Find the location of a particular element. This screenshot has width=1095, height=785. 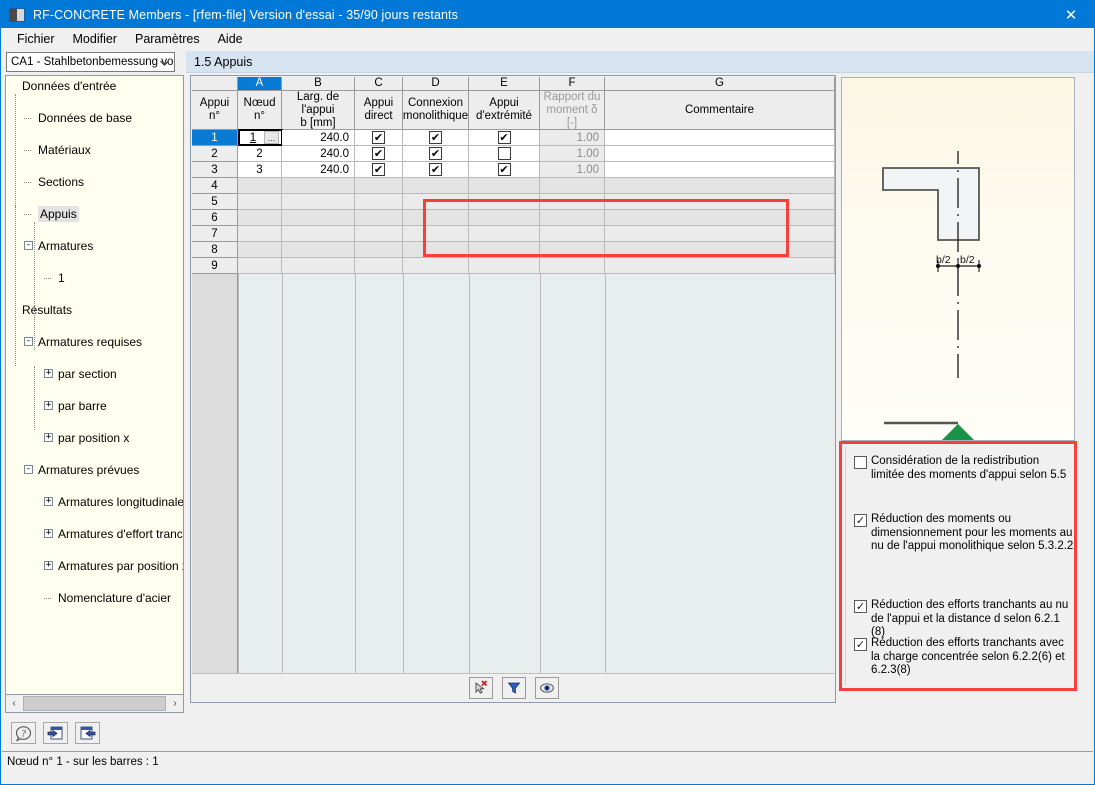

cell-appui-extremite is located at coordinates (504, 154).